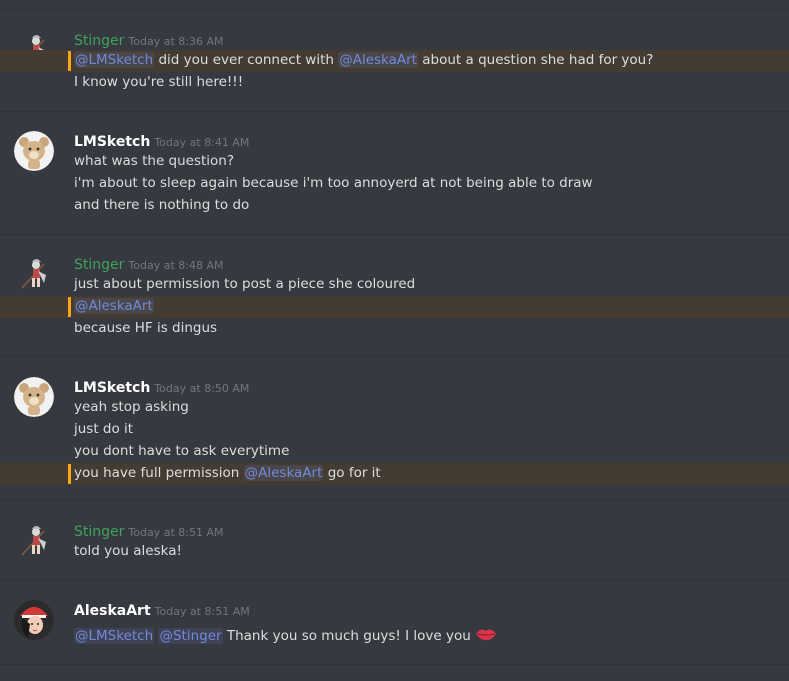 The image size is (789, 681). I want to click on message-line: yeah stop asking, so click(394, 408).